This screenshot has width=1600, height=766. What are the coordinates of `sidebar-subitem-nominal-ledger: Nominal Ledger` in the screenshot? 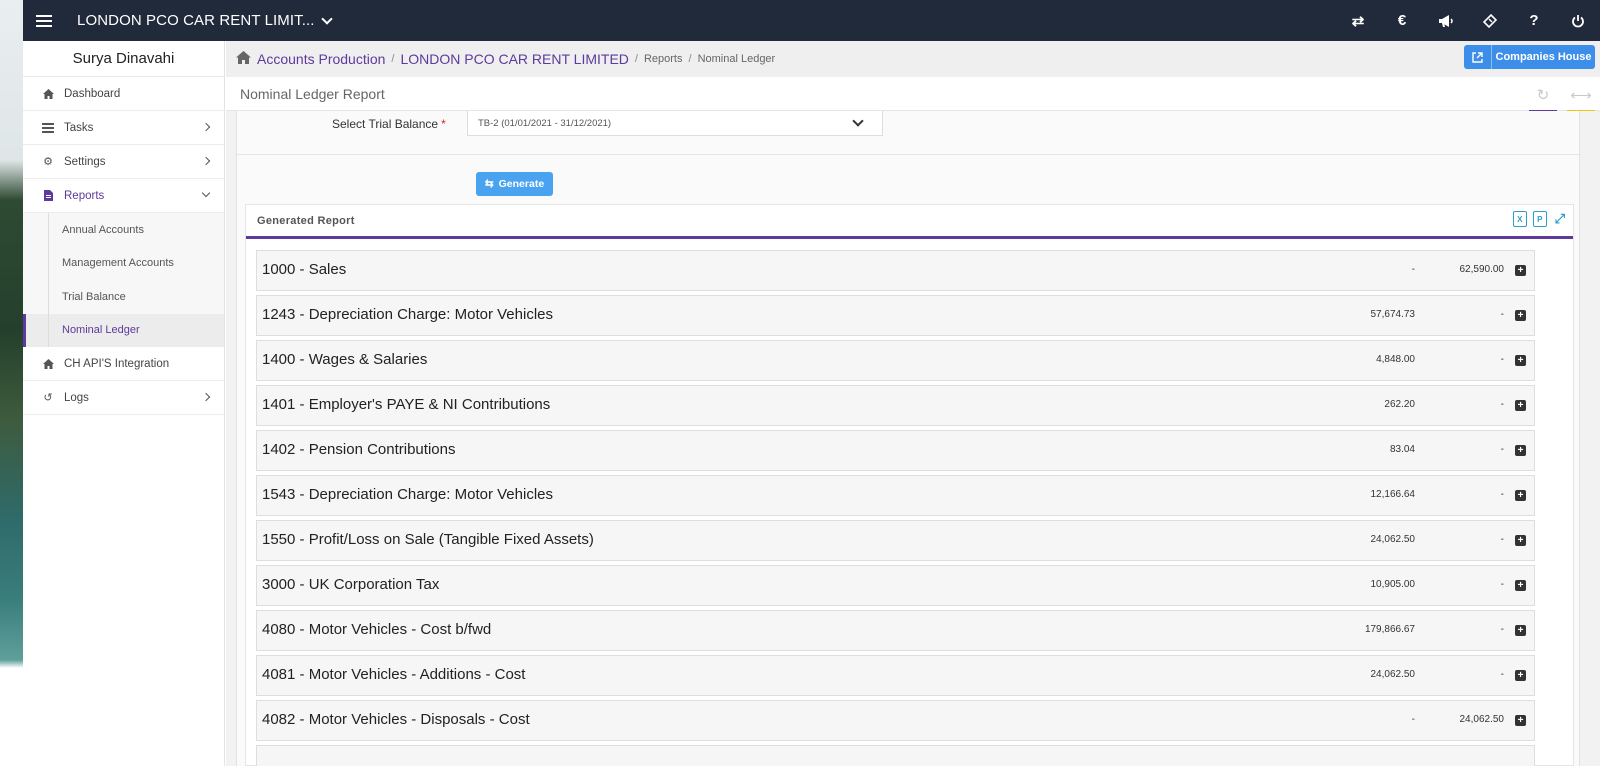 It's located at (123, 330).